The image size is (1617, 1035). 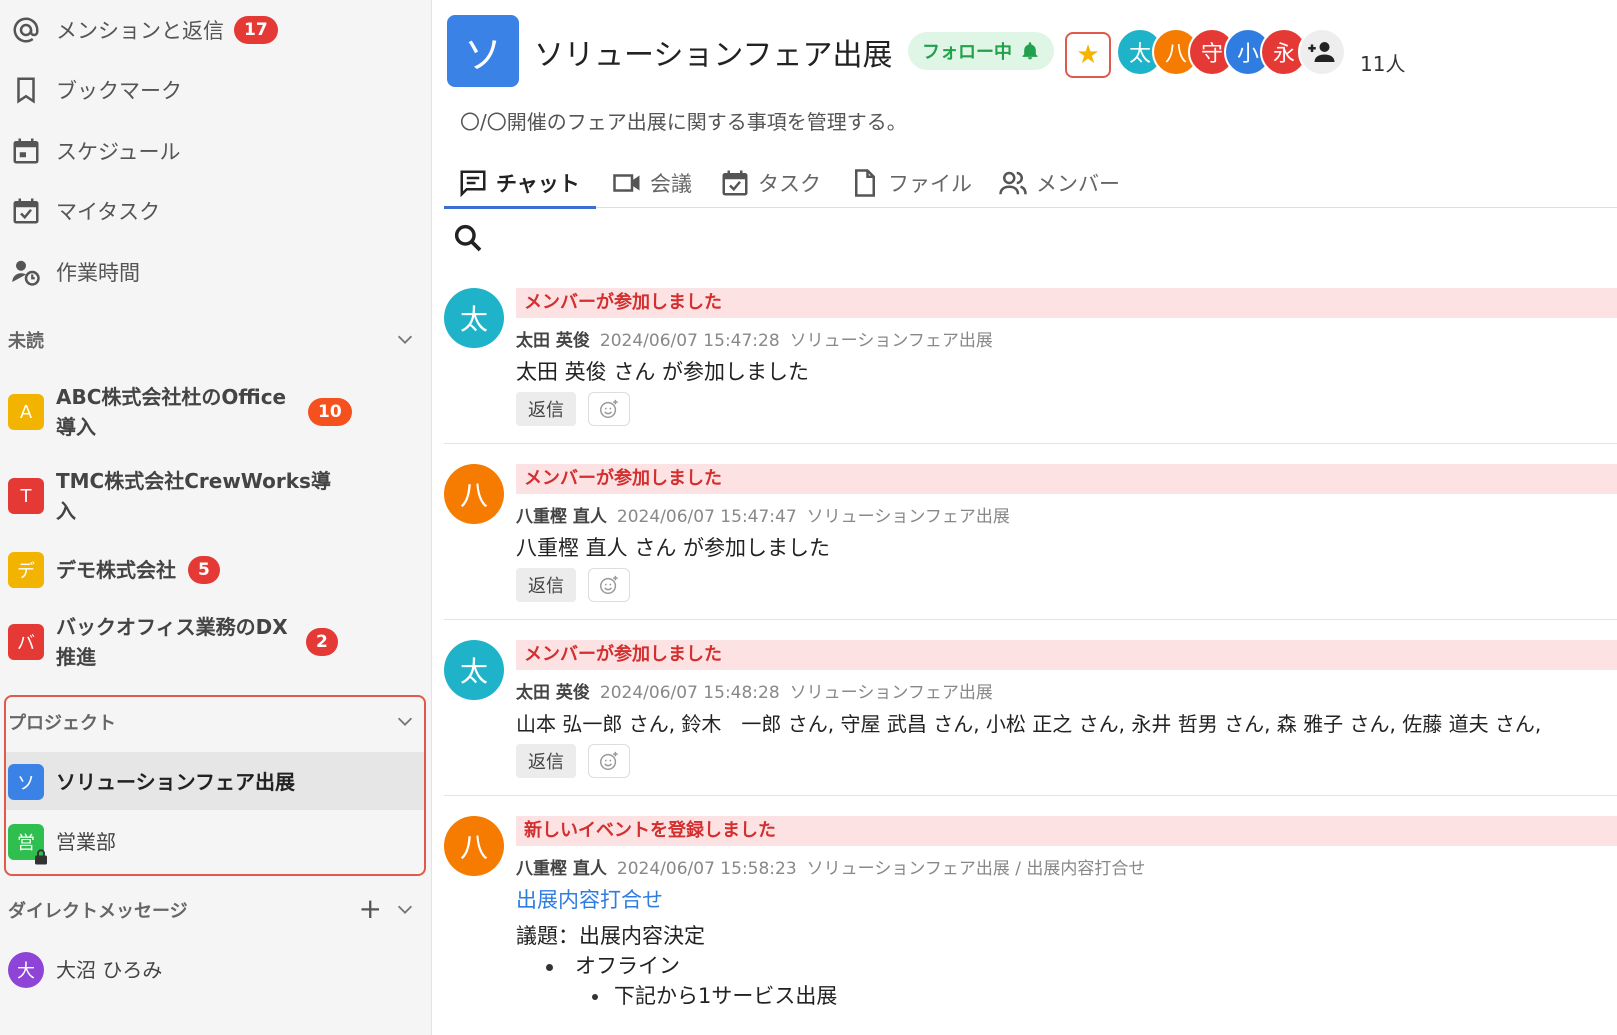 I want to click on event-sub-bullet: 下記から1サービス出展, so click(x=714, y=995).